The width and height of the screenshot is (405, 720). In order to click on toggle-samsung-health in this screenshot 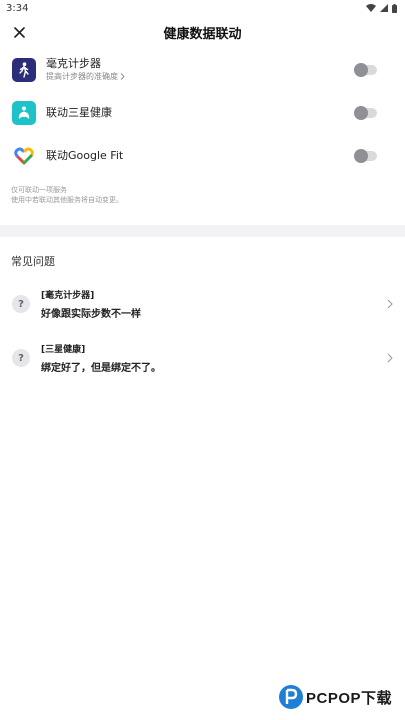, I will do `click(365, 112)`.